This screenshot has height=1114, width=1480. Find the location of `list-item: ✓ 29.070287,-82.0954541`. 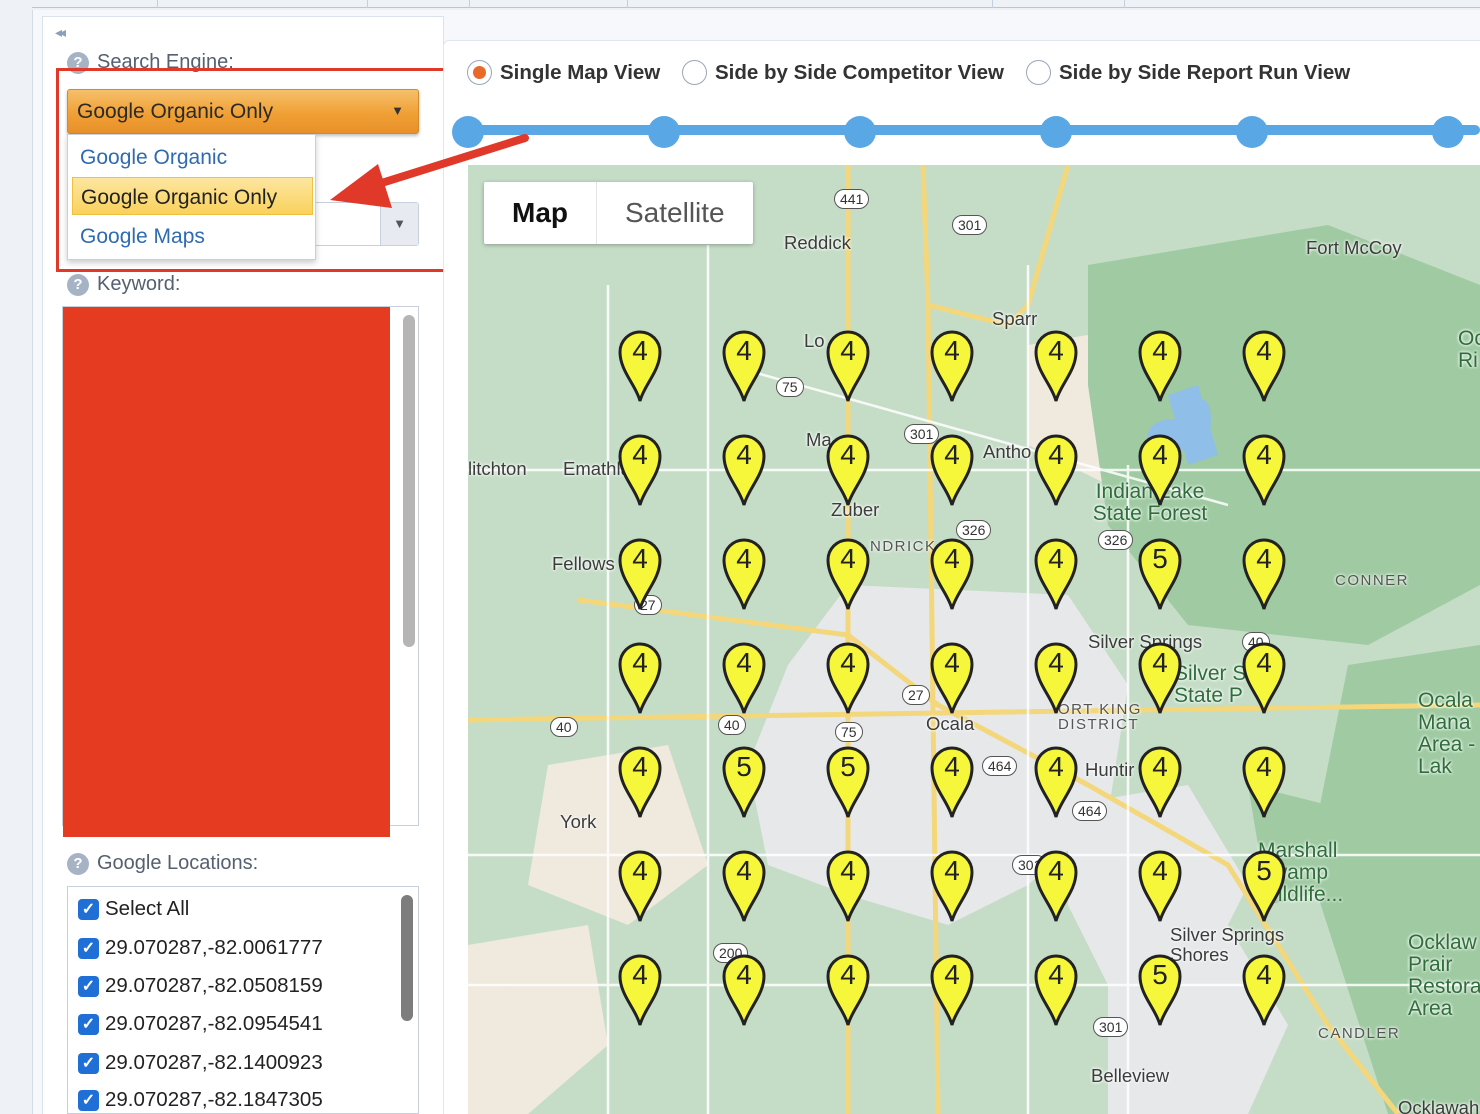

list-item: ✓ 29.070287,-82.0954541 is located at coordinates (200, 1024).